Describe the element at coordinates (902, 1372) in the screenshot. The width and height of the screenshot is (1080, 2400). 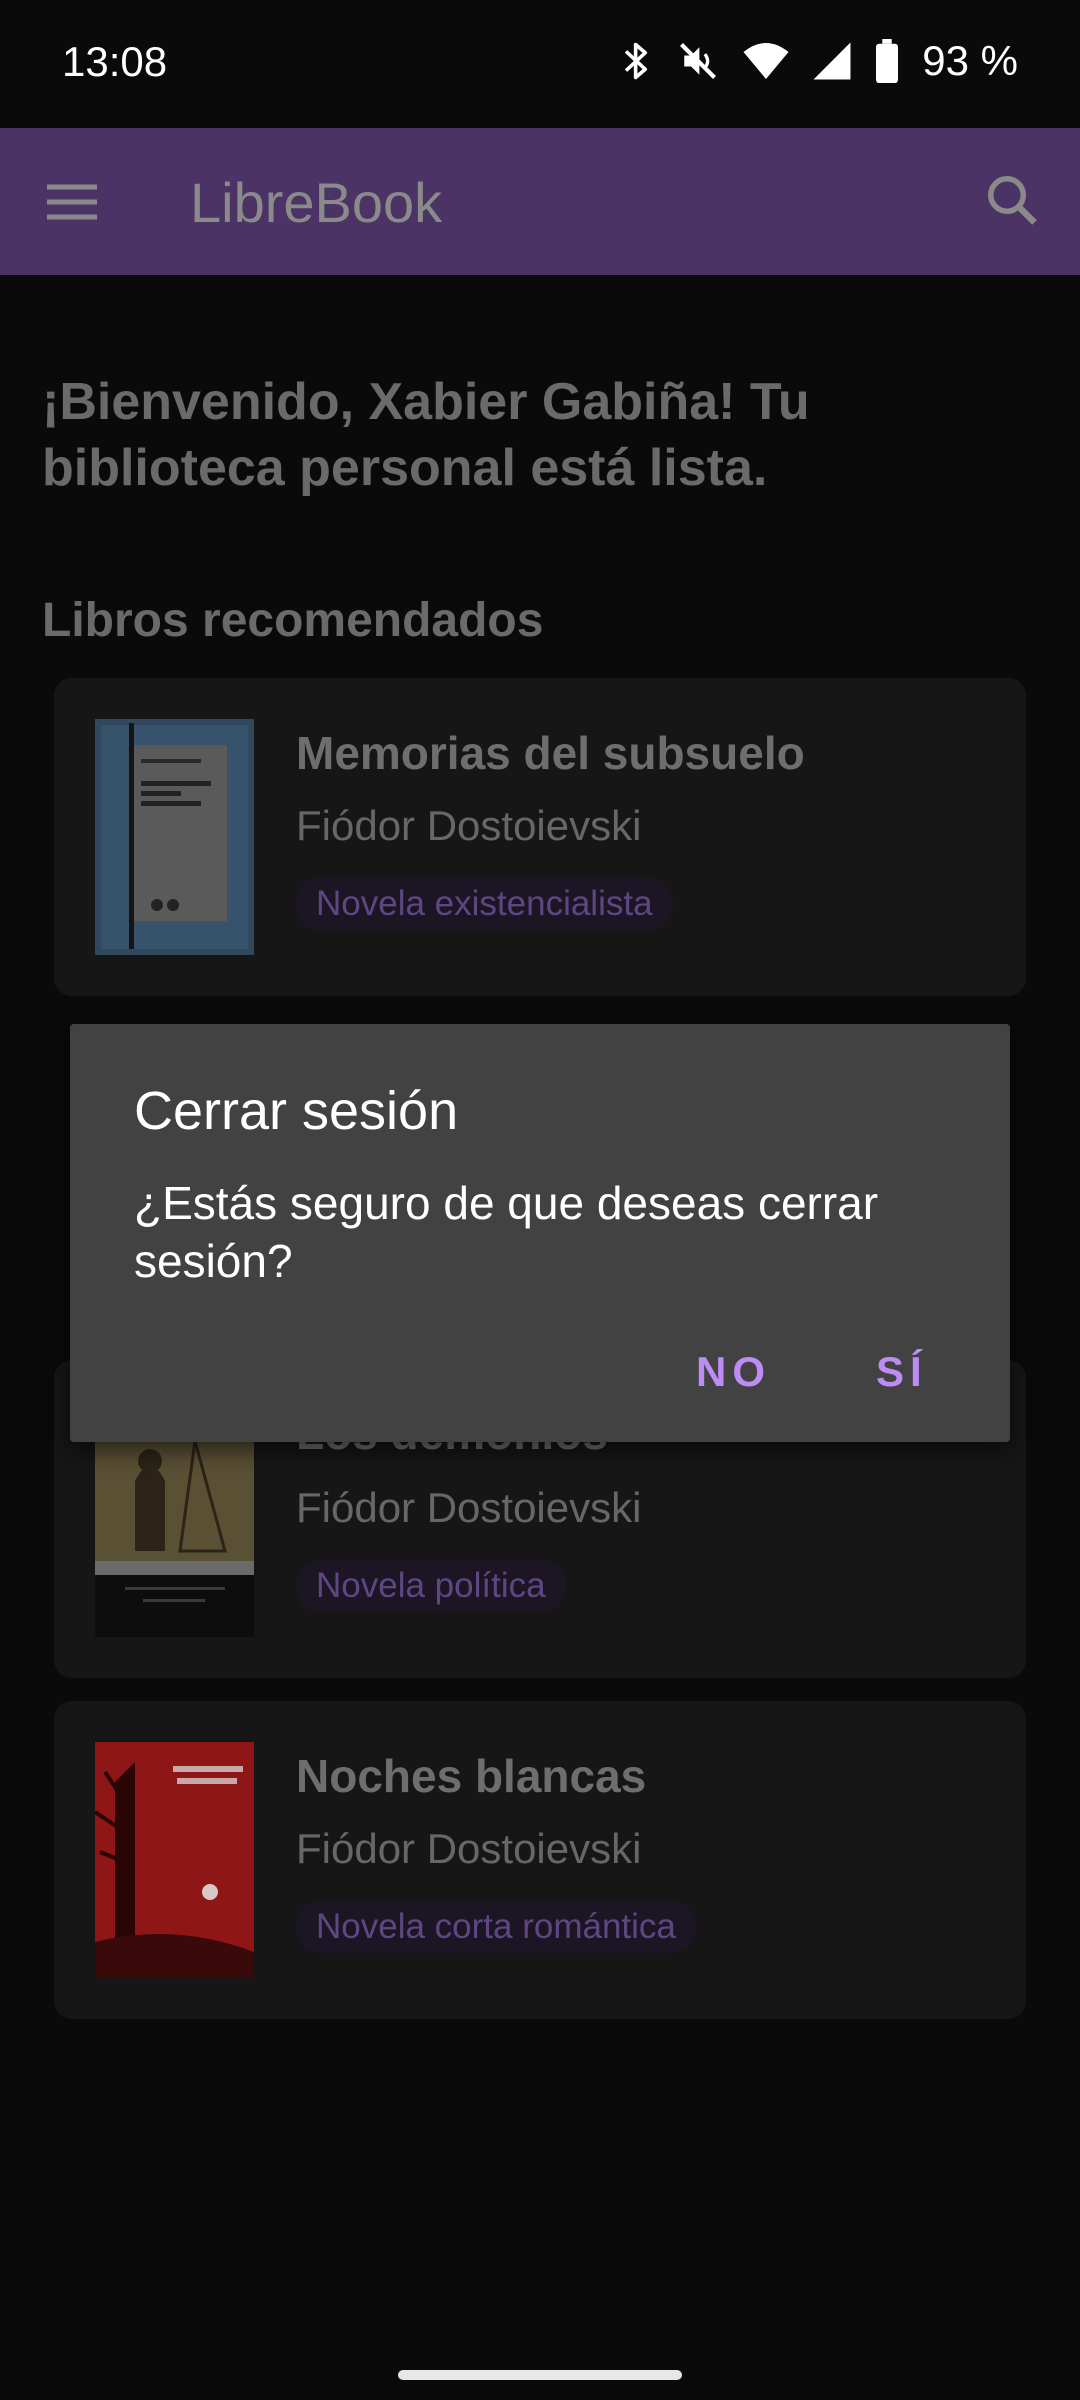
I see `yes-button: SÍ` at that location.